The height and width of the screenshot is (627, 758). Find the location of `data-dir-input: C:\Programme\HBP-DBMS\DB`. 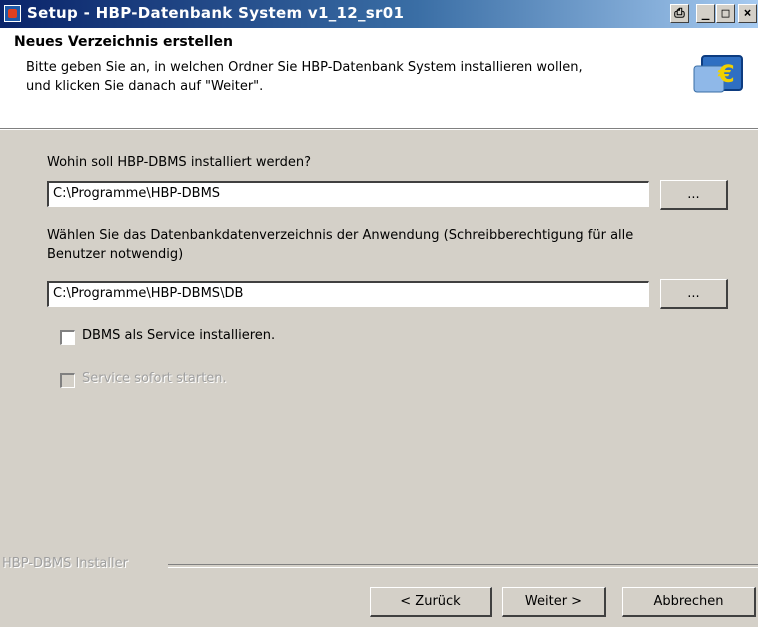

data-dir-input: C:\Programme\HBP-DBMS\DB is located at coordinates (348, 294).